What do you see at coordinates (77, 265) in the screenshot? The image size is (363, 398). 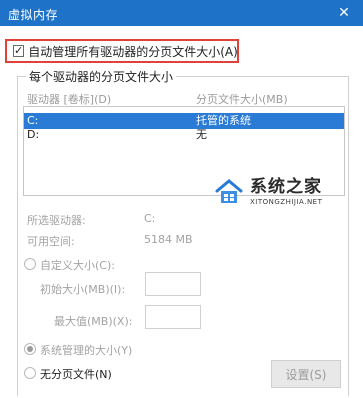 I see `custom-size-label: 自定义大小(C):` at bounding box center [77, 265].